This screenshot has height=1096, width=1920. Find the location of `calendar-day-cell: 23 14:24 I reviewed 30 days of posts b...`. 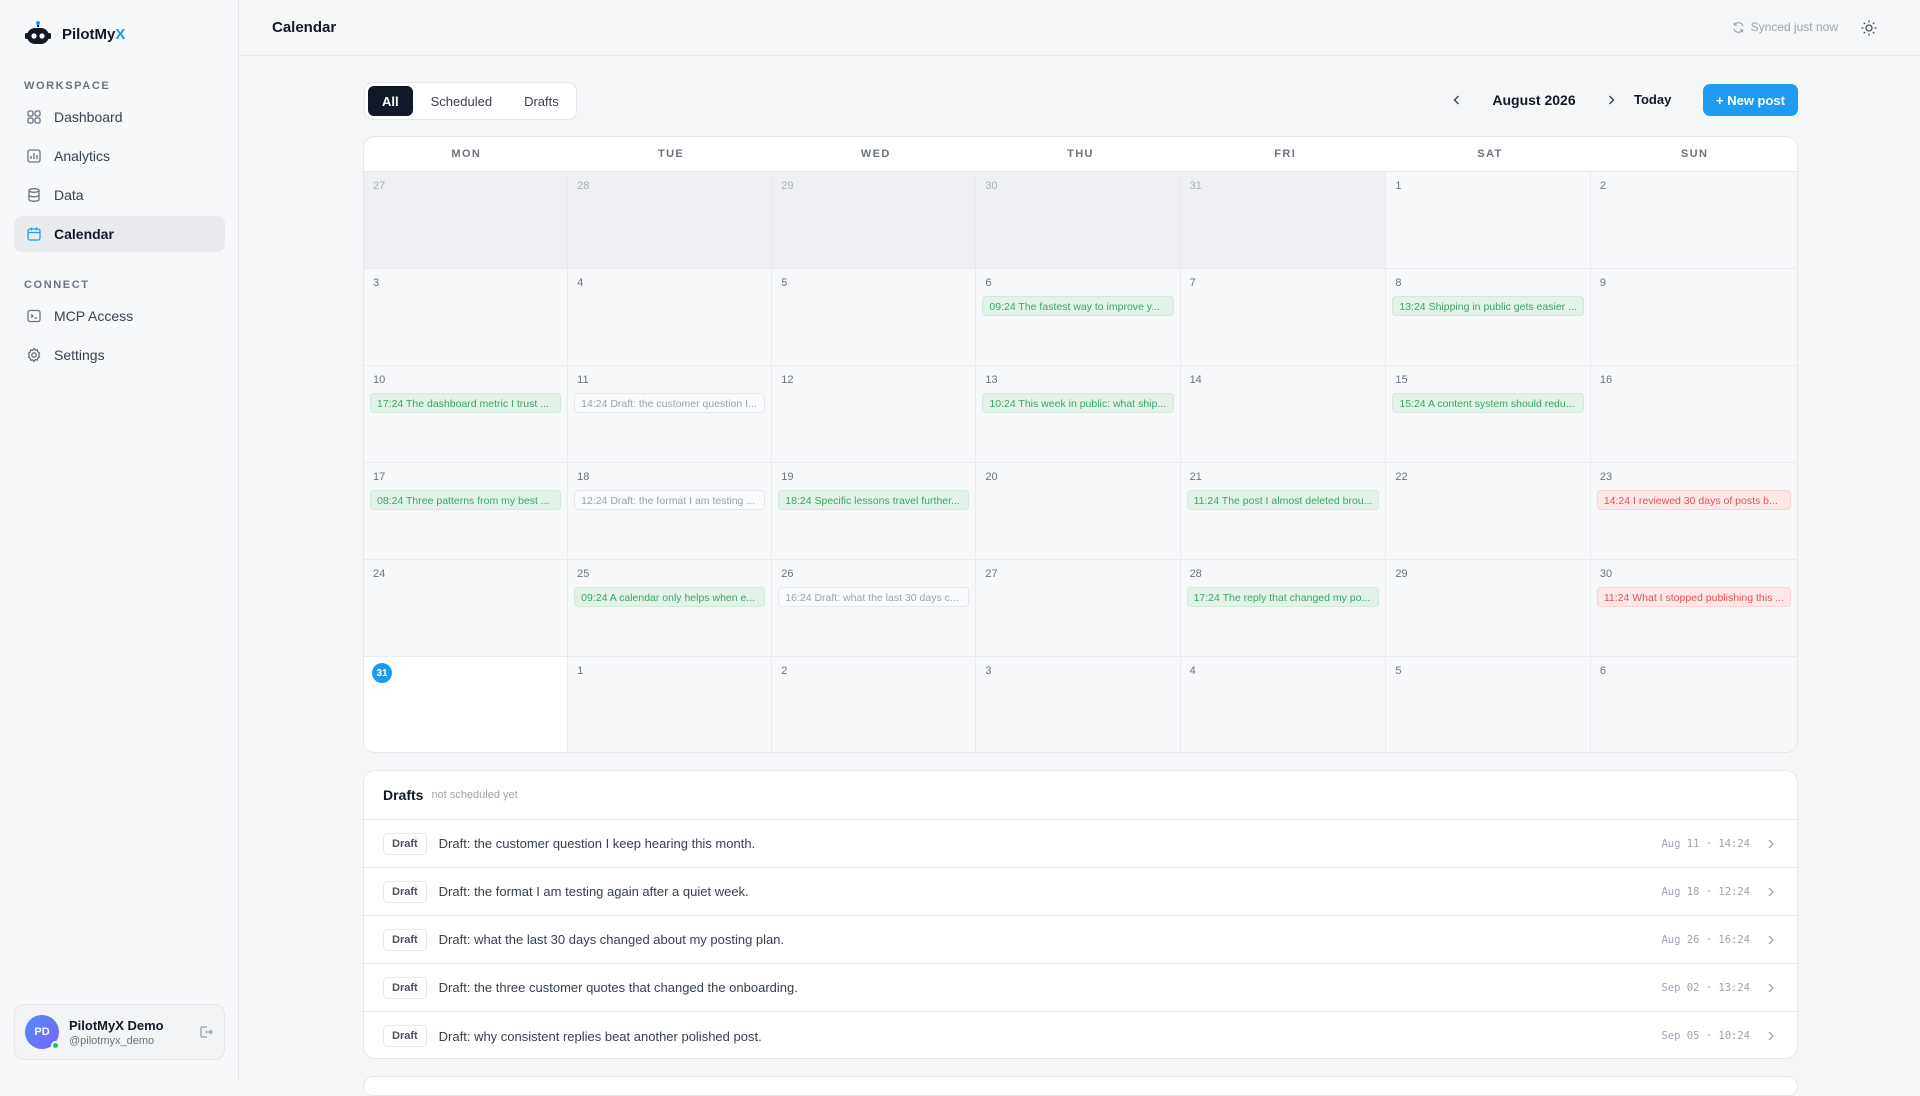

calendar-day-cell: 23 14:24 I reviewed 30 days of posts b... is located at coordinates (1693, 511).